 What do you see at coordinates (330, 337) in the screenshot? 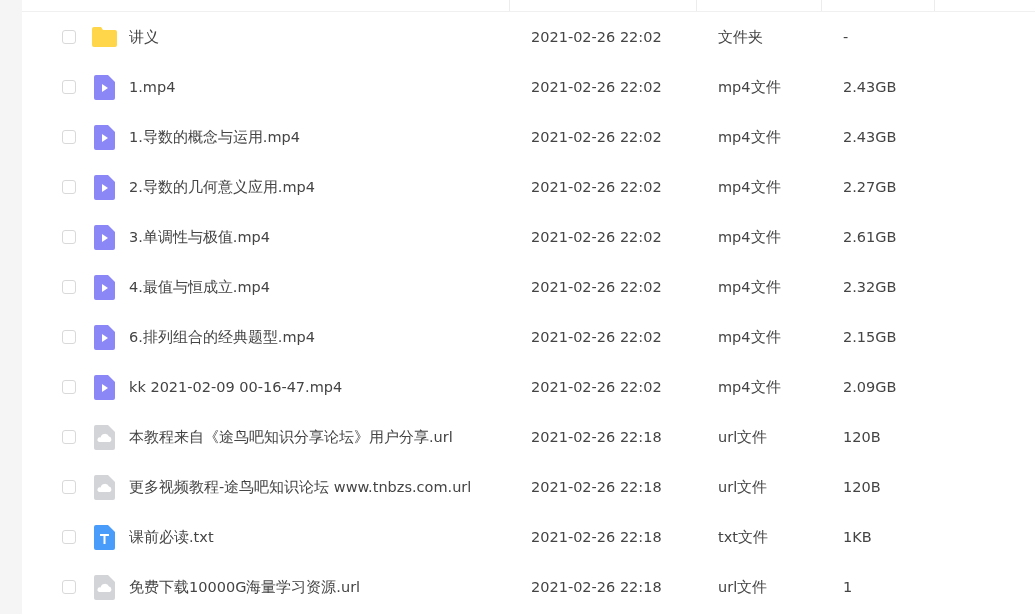
I see `file-name: 6.排列组合的经典题型.mp4` at bounding box center [330, 337].